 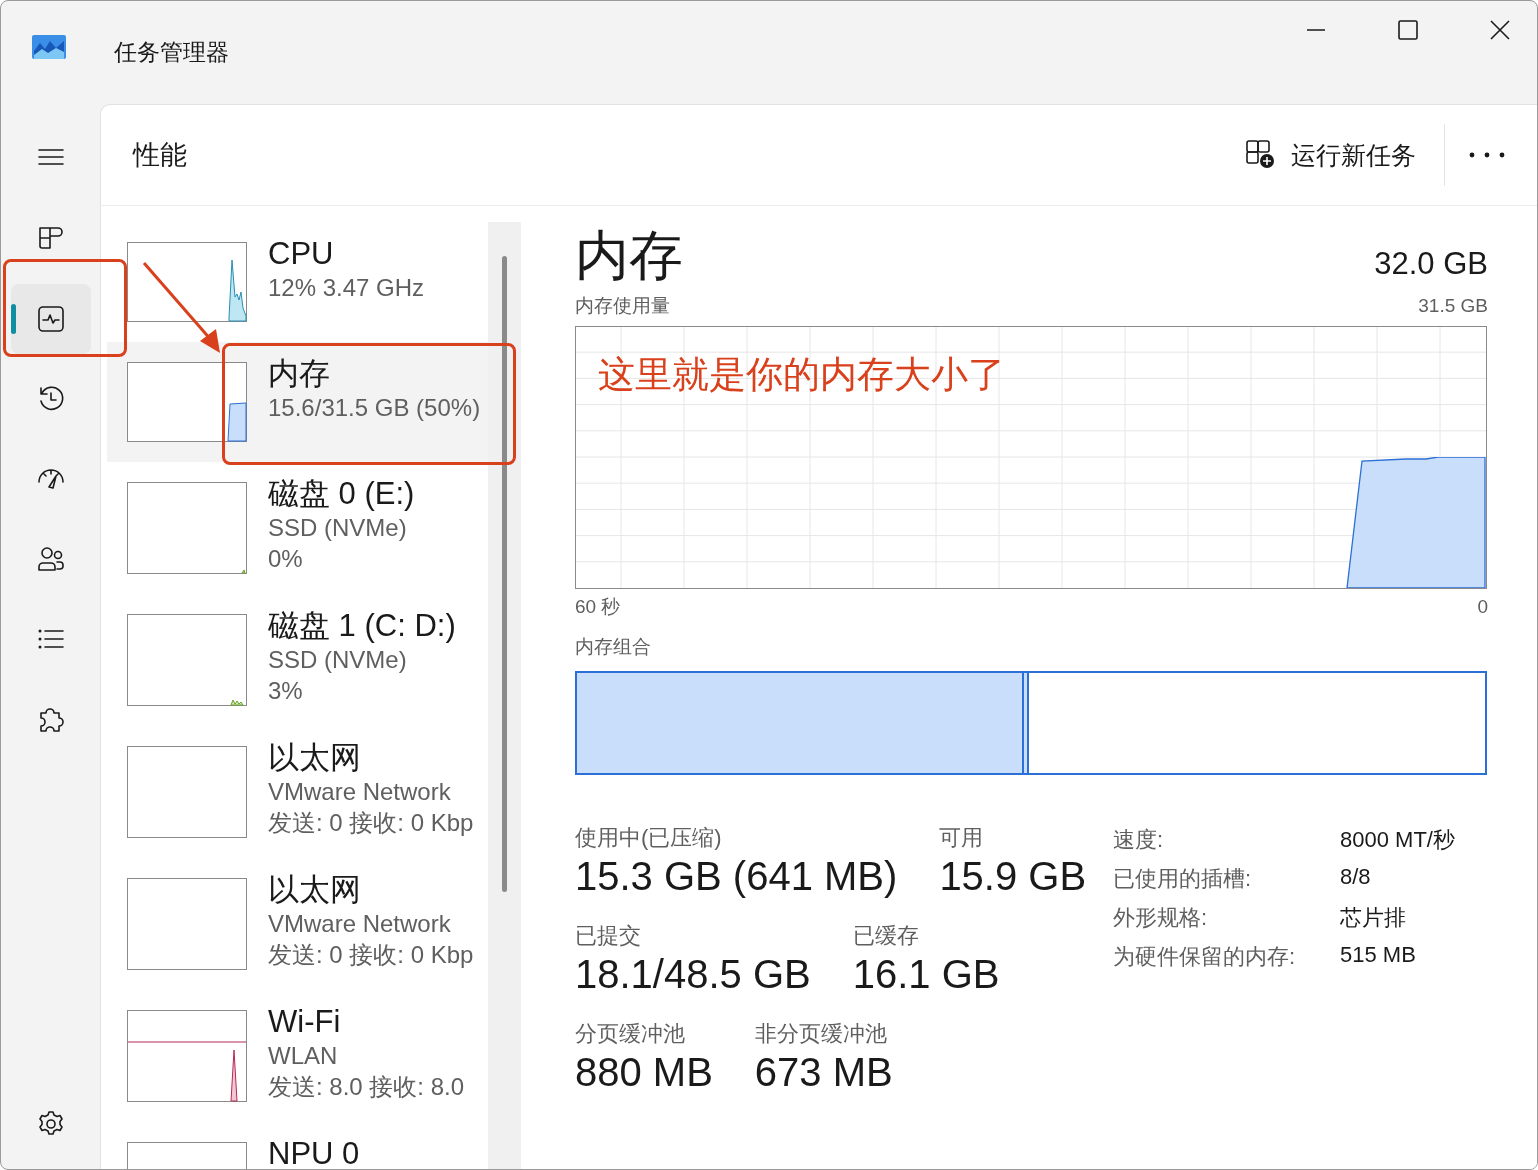 What do you see at coordinates (1013, 876) in the screenshot?
I see `stat-value: 15.9 GB` at bounding box center [1013, 876].